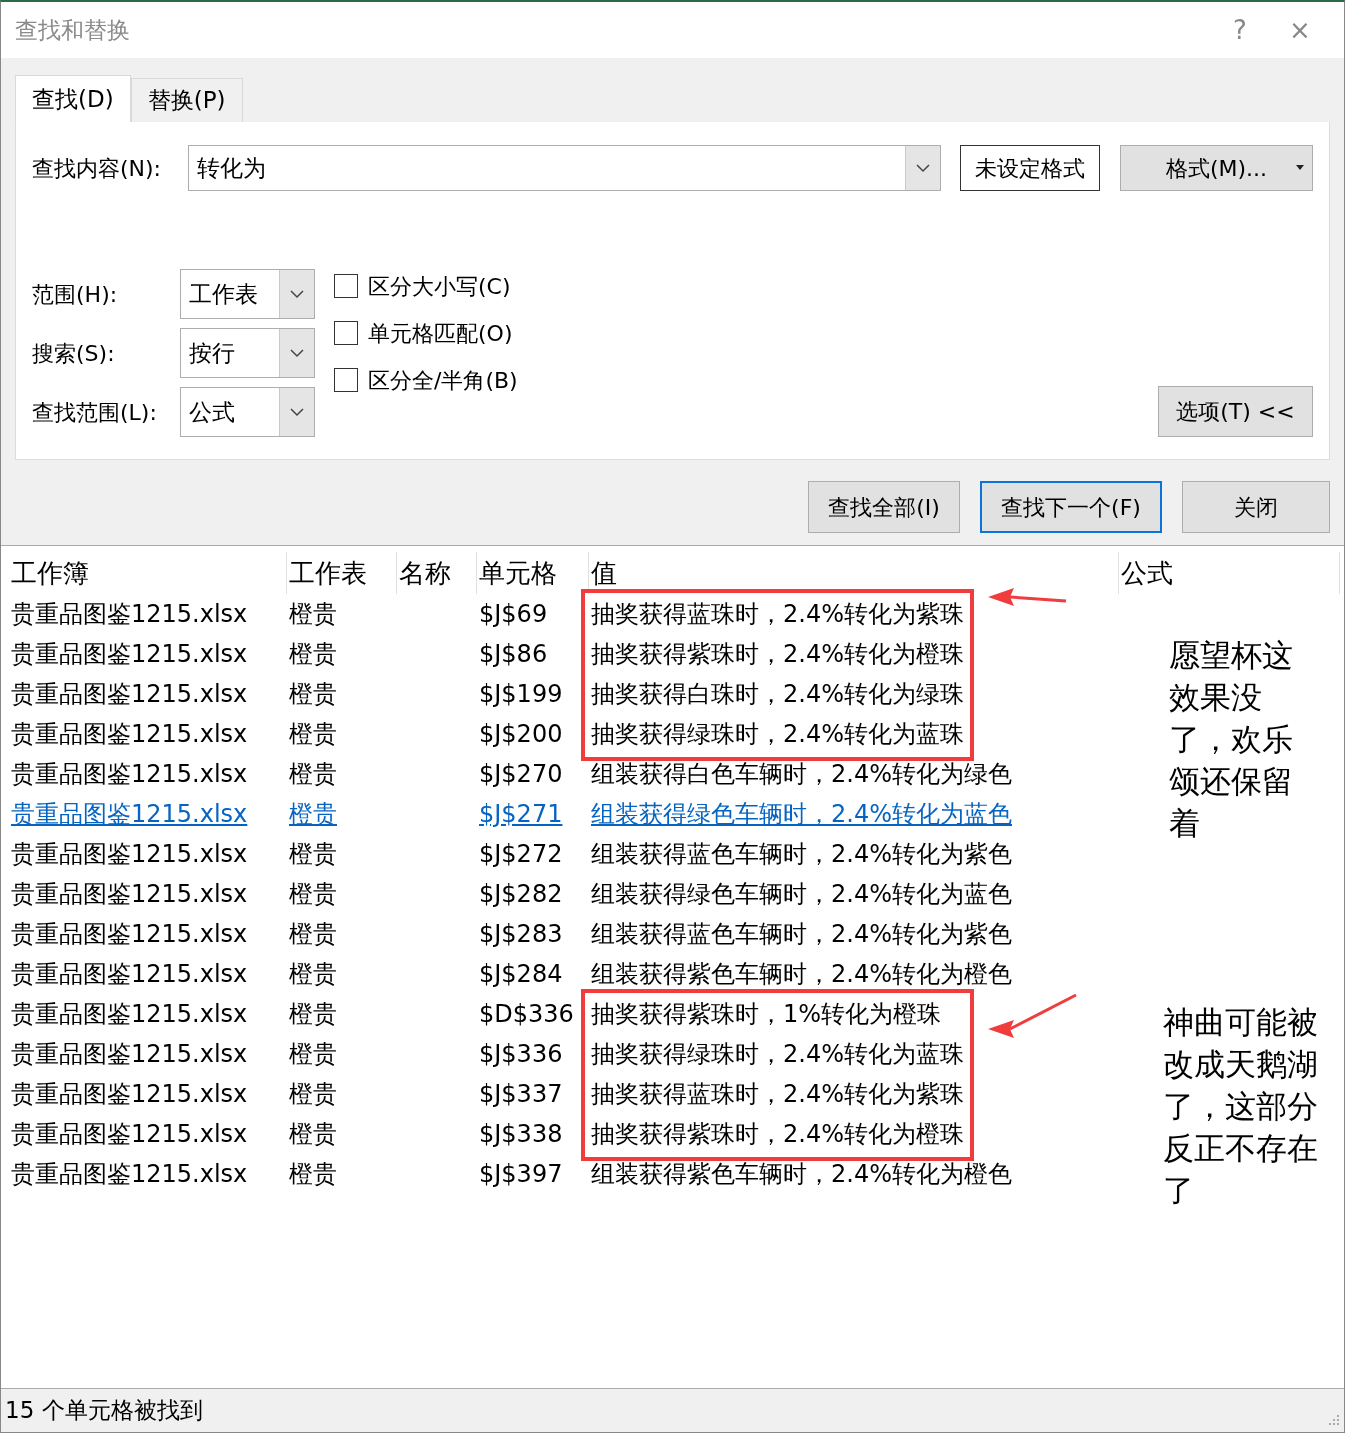 Image resolution: width=1345 pixels, height=1433 pixels. I want to click on tab: 查找(D), so click(73, 98).